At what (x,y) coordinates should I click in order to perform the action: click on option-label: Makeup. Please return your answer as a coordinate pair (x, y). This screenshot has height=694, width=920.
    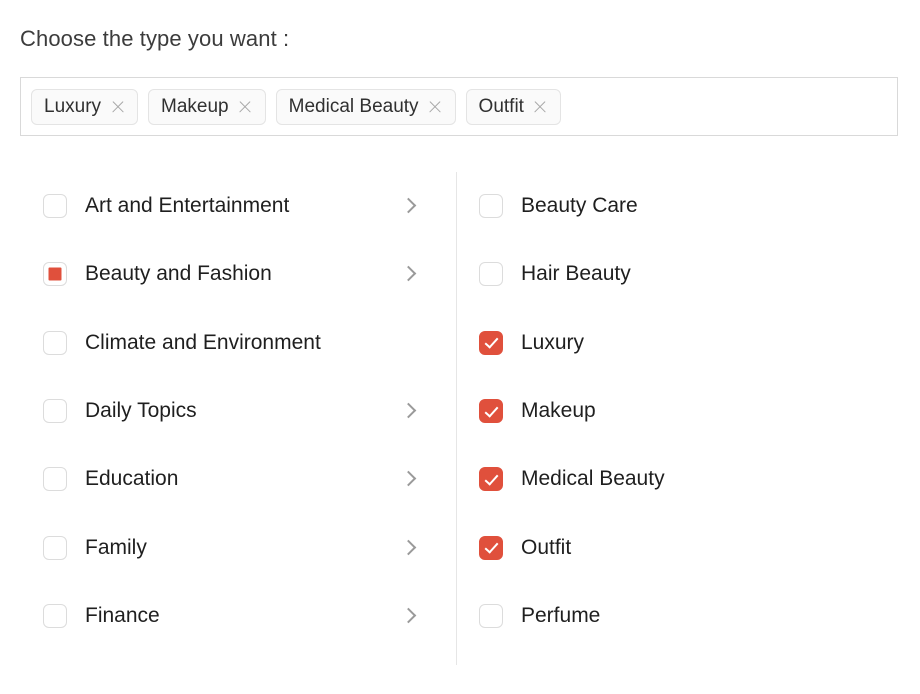
    Looking at the image, I should click on (558, 411).